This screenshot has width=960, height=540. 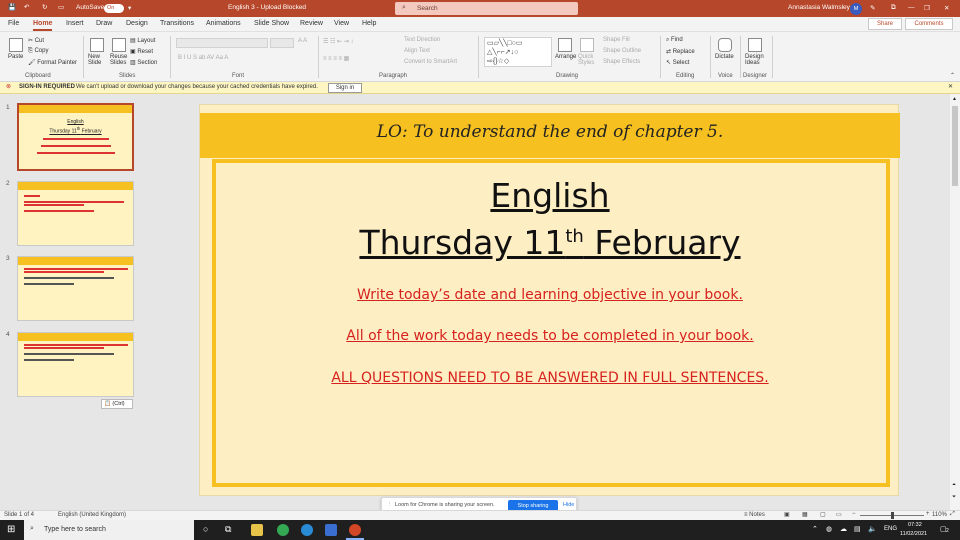 What do you see at coordinates (621, 62) in the screenshot?
I see `shape-effects-button: Shape Effects` at bounding box center [621, 62].